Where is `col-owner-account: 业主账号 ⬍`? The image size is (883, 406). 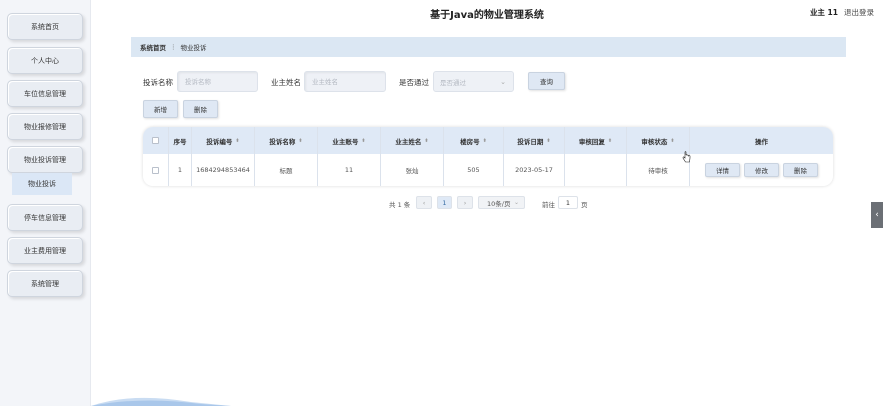 col-owner-account: 业主账号 ⬍ is located at coordinates (349, 140).